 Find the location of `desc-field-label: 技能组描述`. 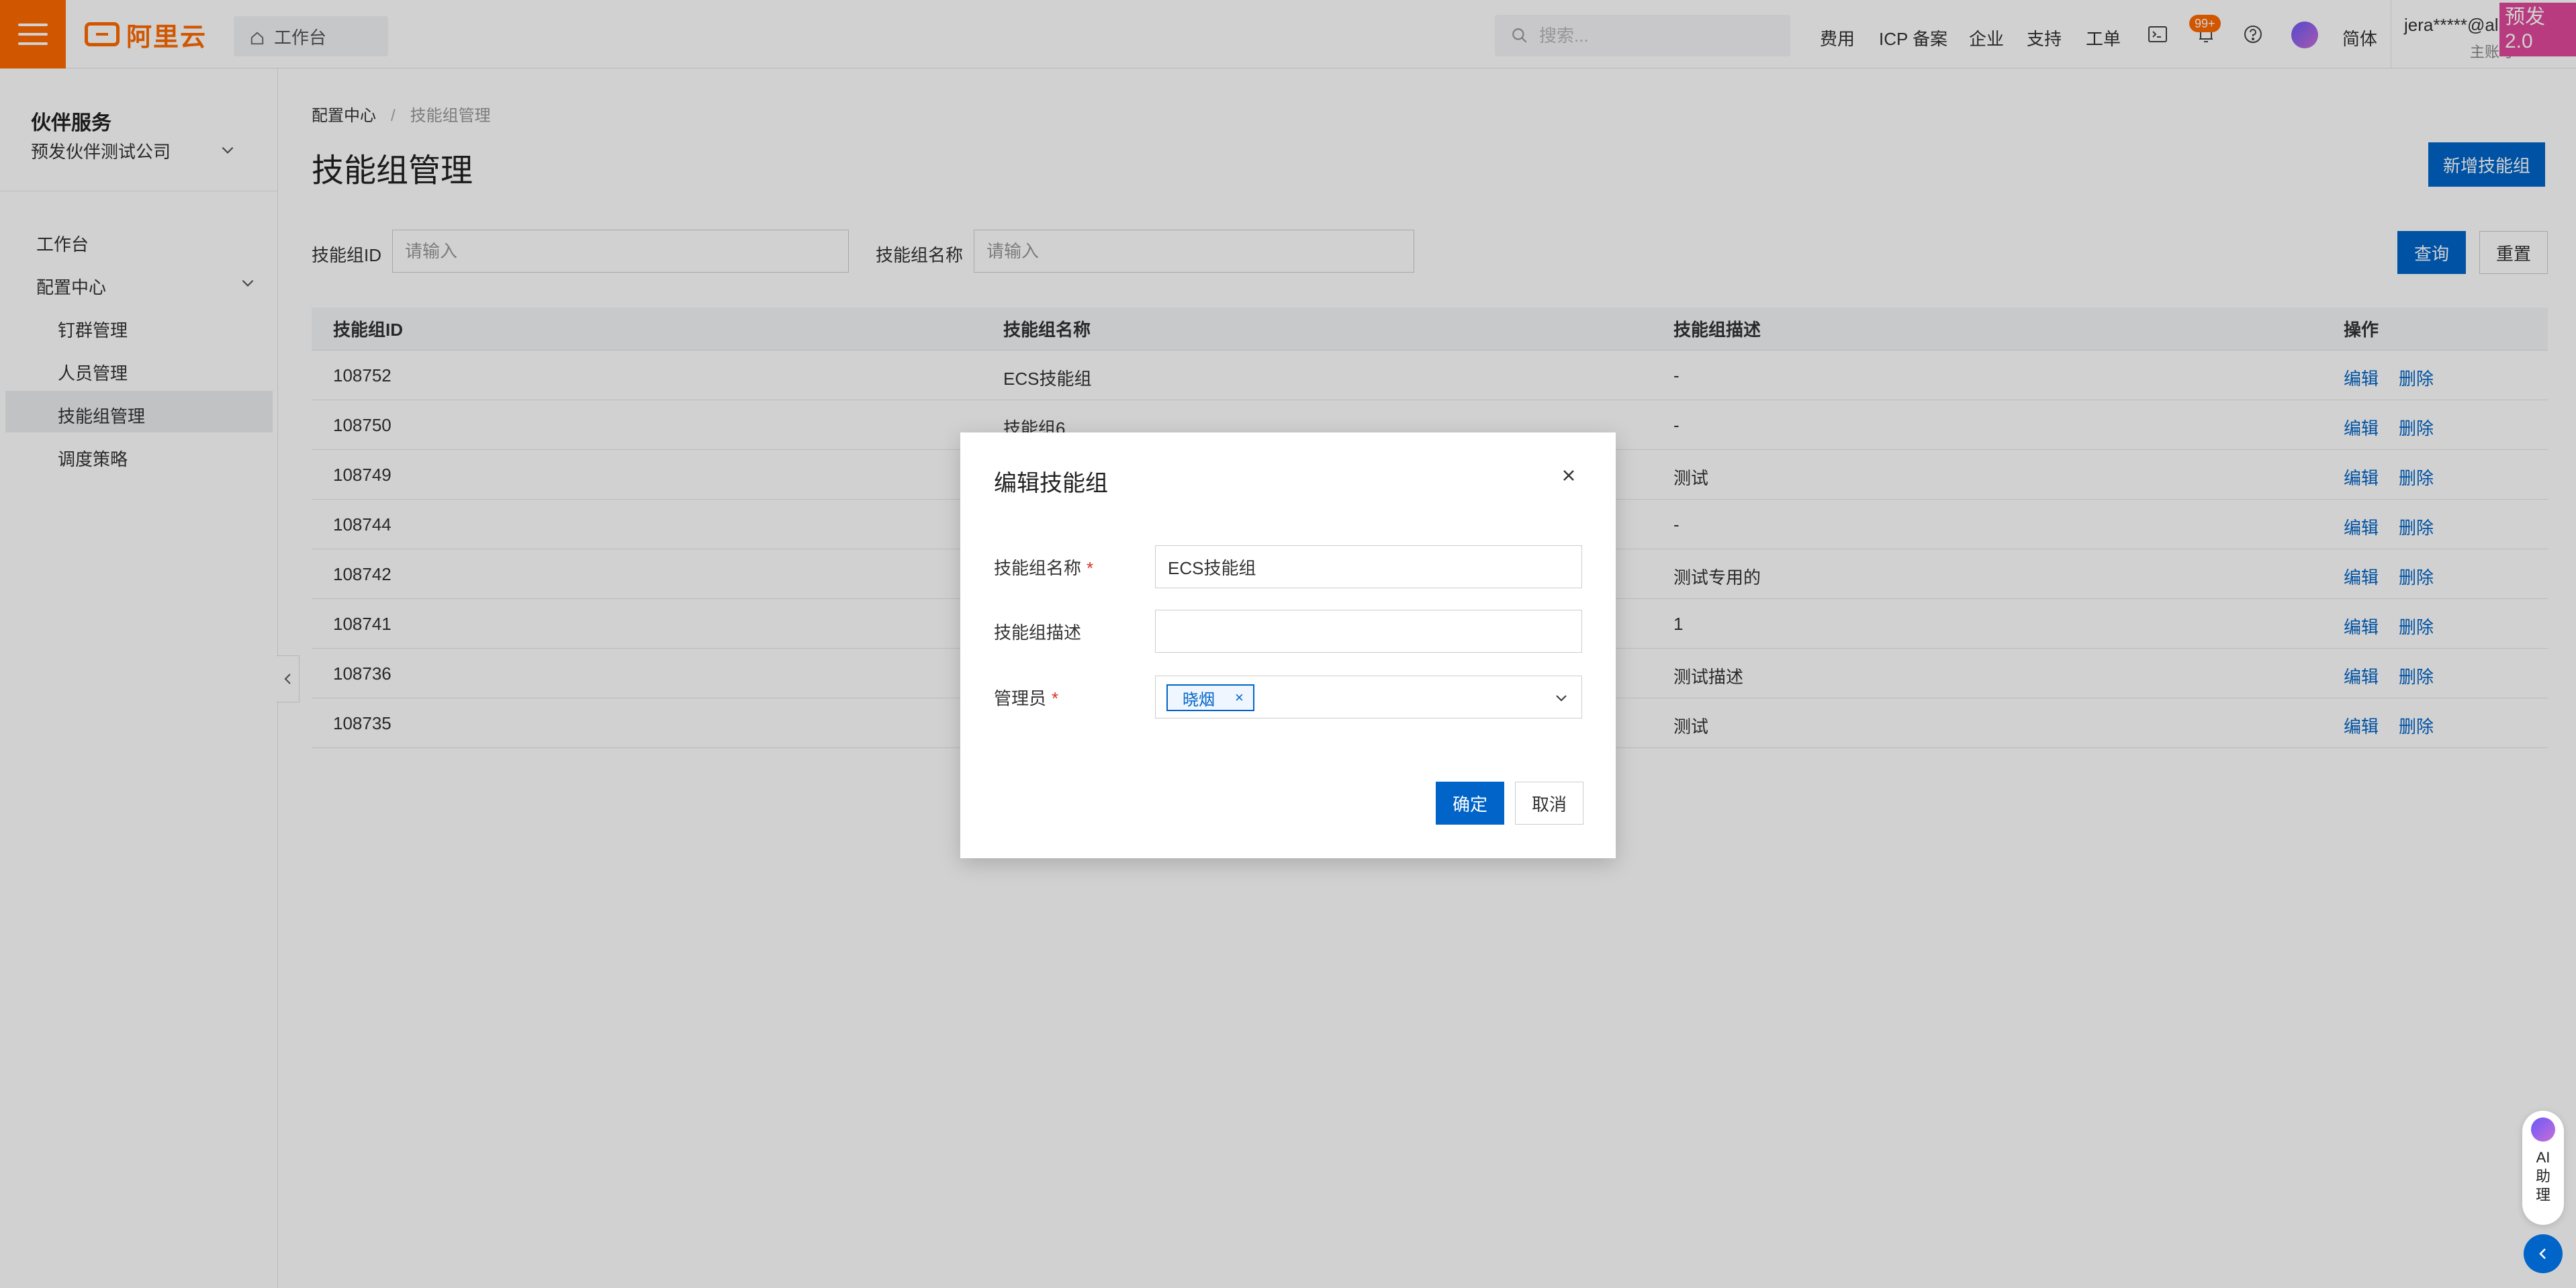

desc-field-label: 技能组描述 is located at coordinates (1038, 633).